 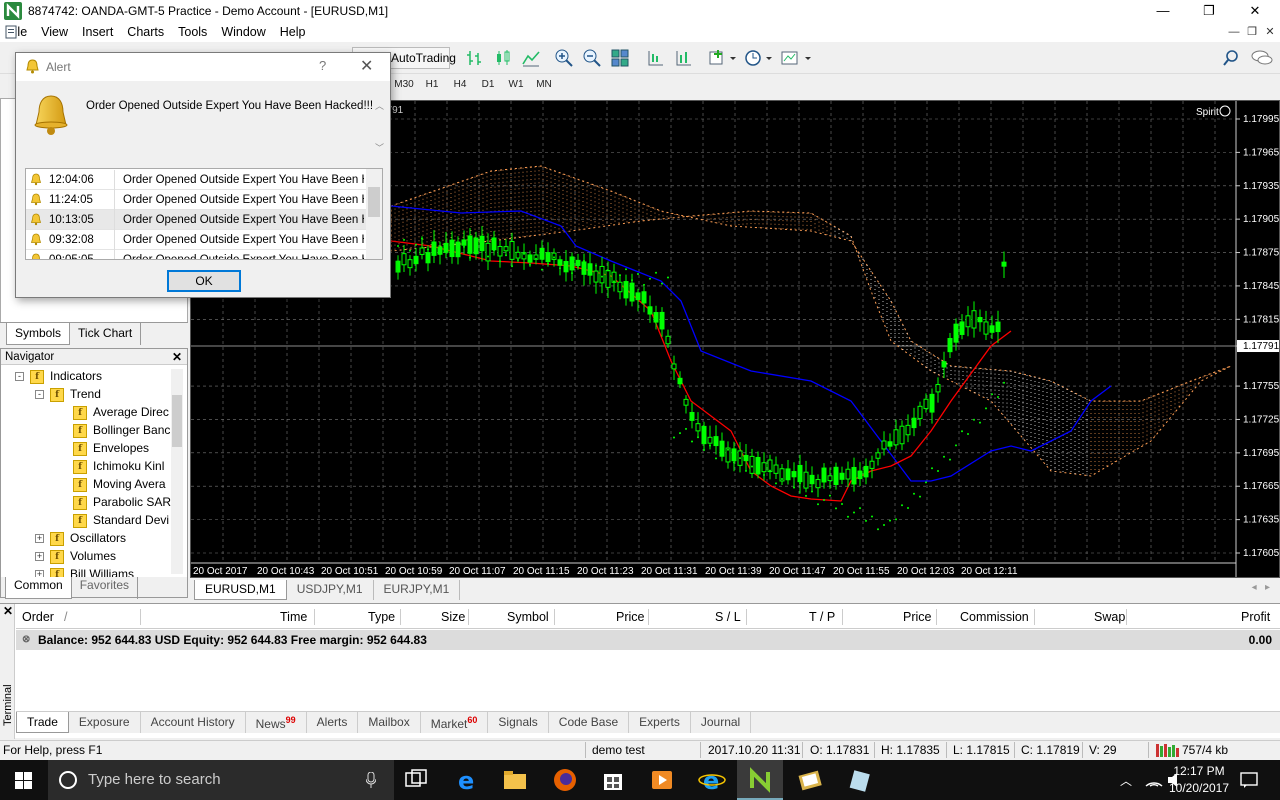 What do you see at coordinates (1270, 32) in the screenshot?
I see `mdi-close-button: ✕` at bounding box center [1270, 32].